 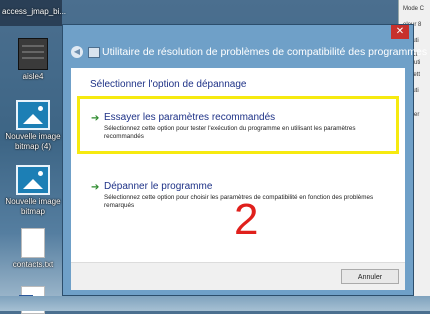 I want to click on page-heading: Sélectionner l'option de dépannage, so click(x=168, y=84).